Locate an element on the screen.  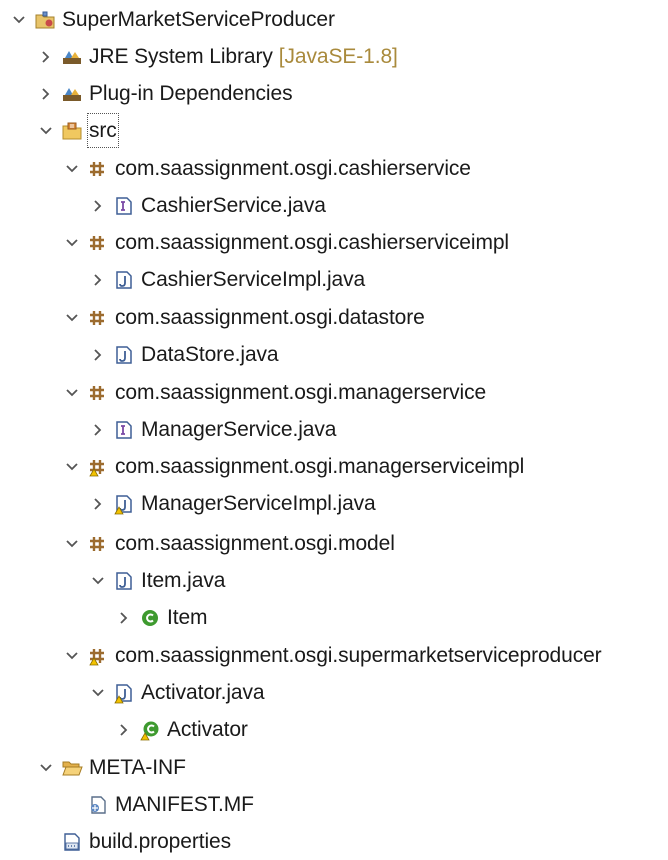
source-folder-icon is located at coordinates (72, 131).